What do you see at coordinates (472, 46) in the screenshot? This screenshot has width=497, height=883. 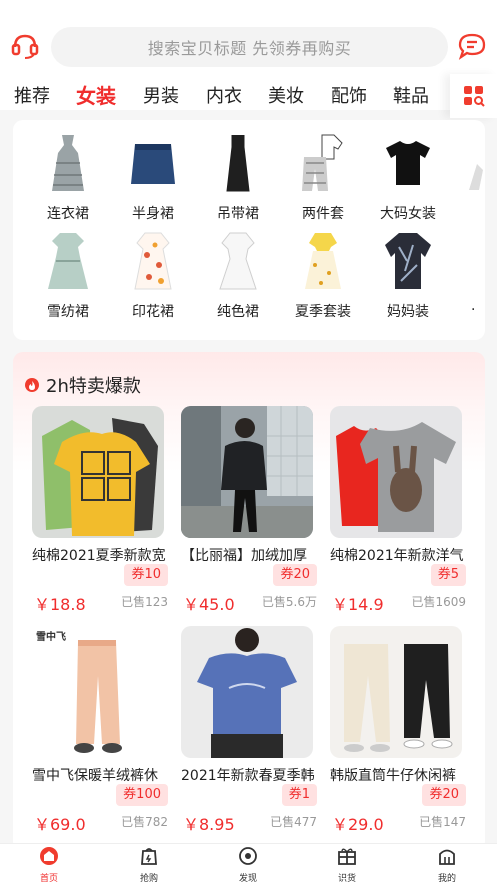 I see `message-icon` at bounding box center [472, 46].